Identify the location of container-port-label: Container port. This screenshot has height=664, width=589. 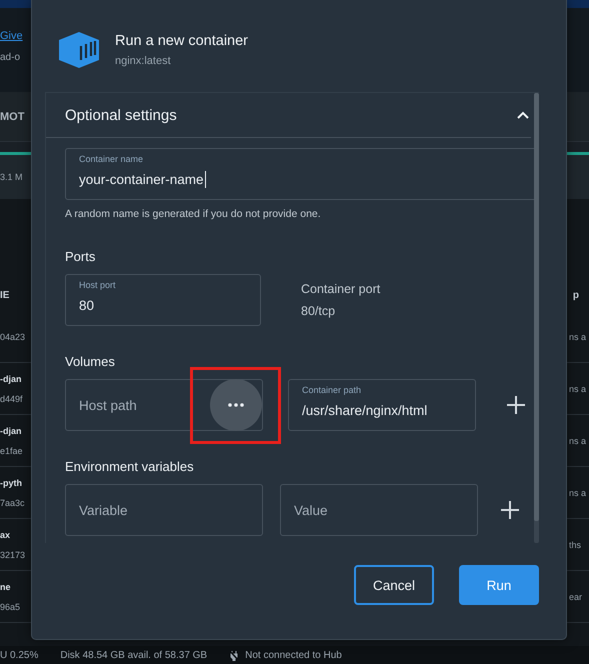
(340, 289).